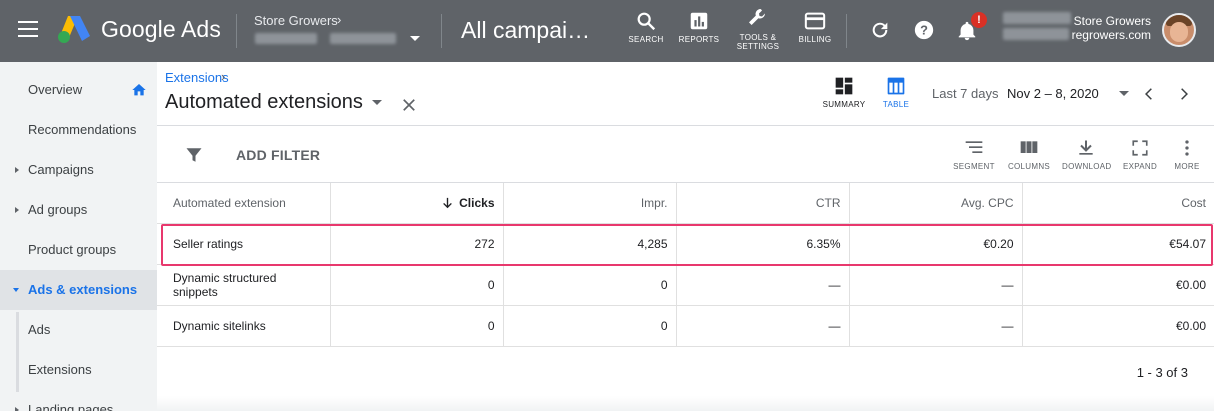 The width and height of the screenshot is (1214, 411). Describe the element at coordinates (161, 29) in the screenshot. I see `brand-name: Google Ads` at that location.